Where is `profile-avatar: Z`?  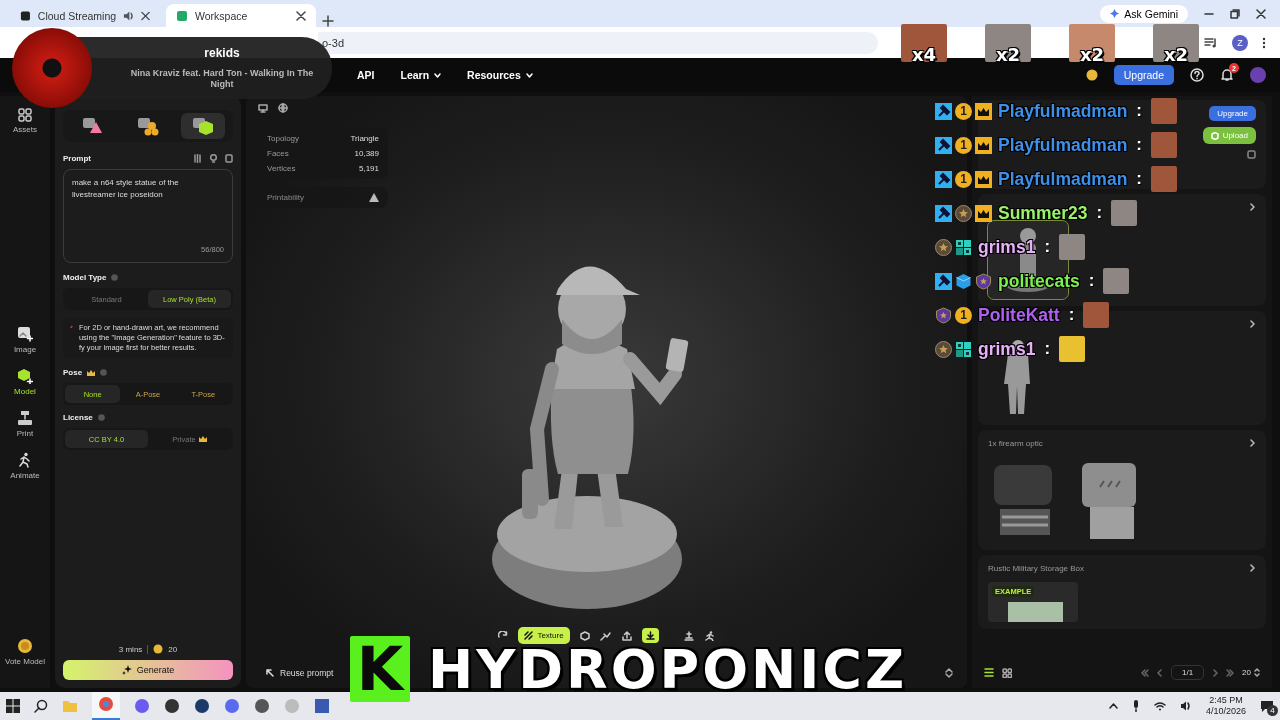
profile-avatar: Z is located at coordinates (1240, 42).